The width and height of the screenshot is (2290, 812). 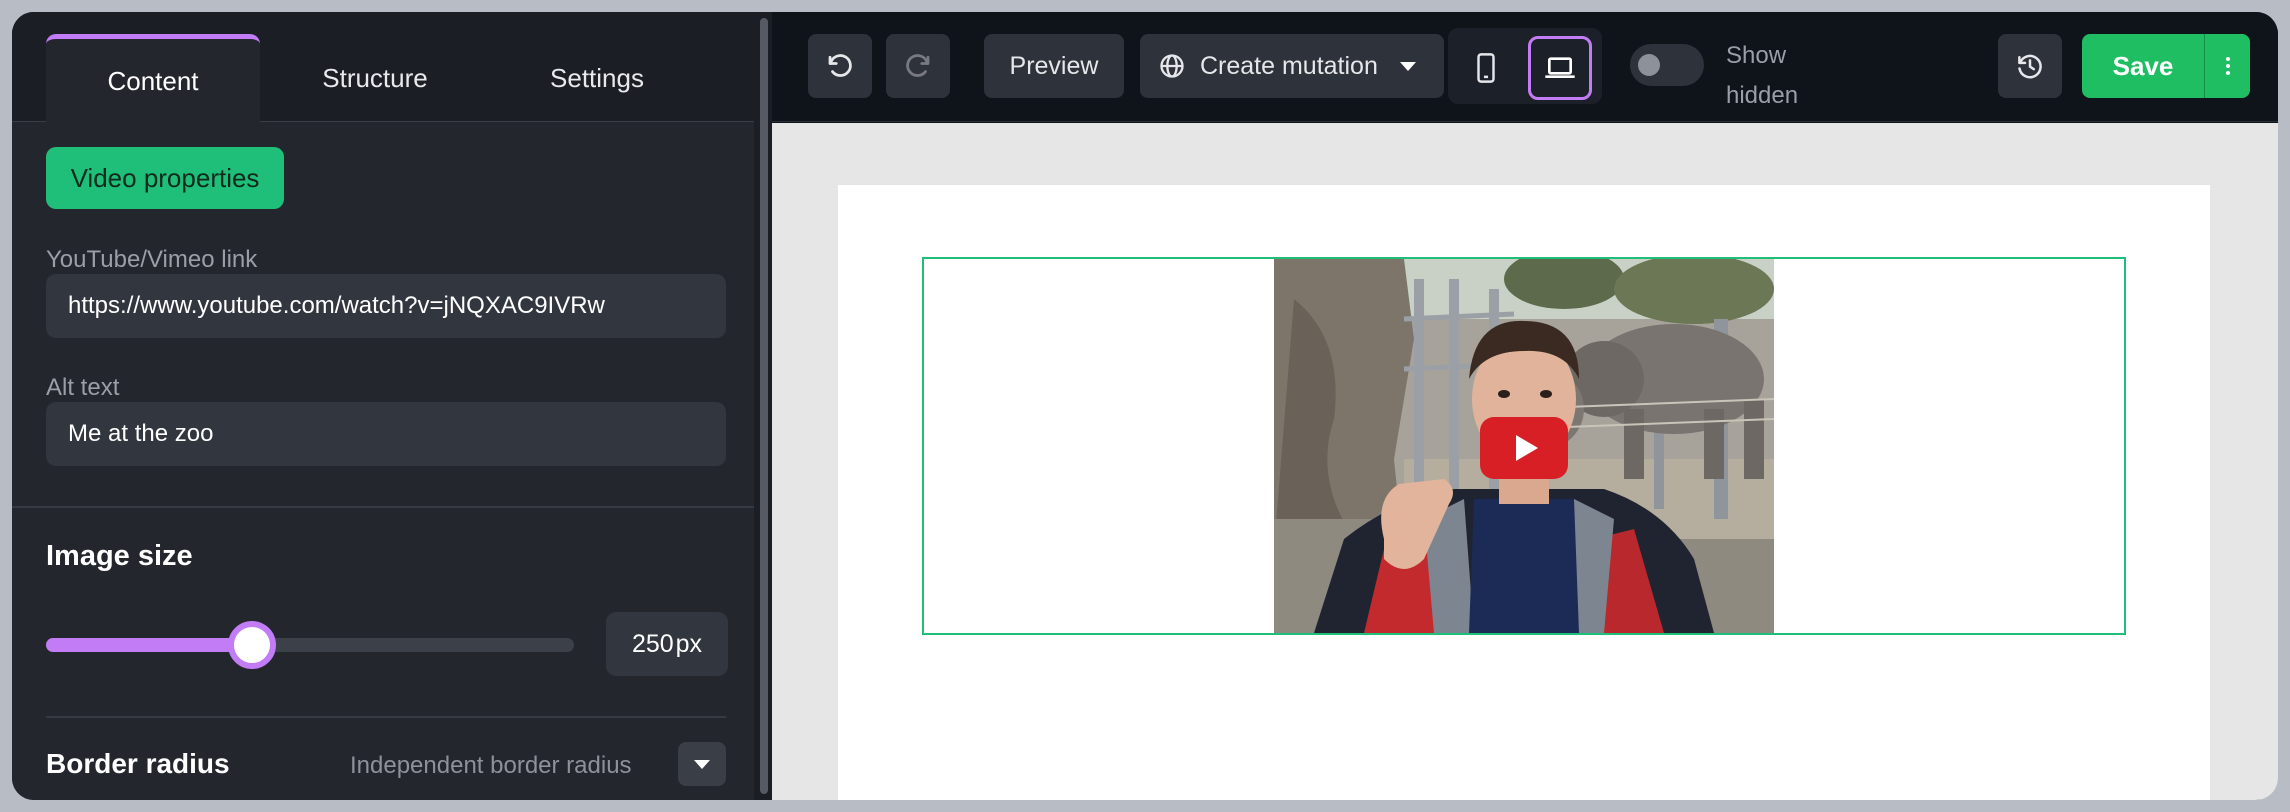 What do you see at coordinates (1289, 65) in the screenshot?
I see `create-mutation-label: Create mutation` at bounding box center [1289, 65].